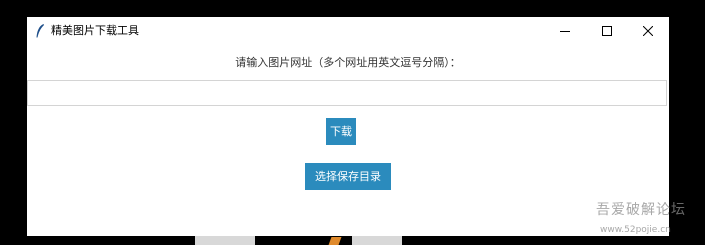  What do you see at coordinates (341, 131) in the screenshot?
I see `download-button: 下载` at bounding box center [341, 131].